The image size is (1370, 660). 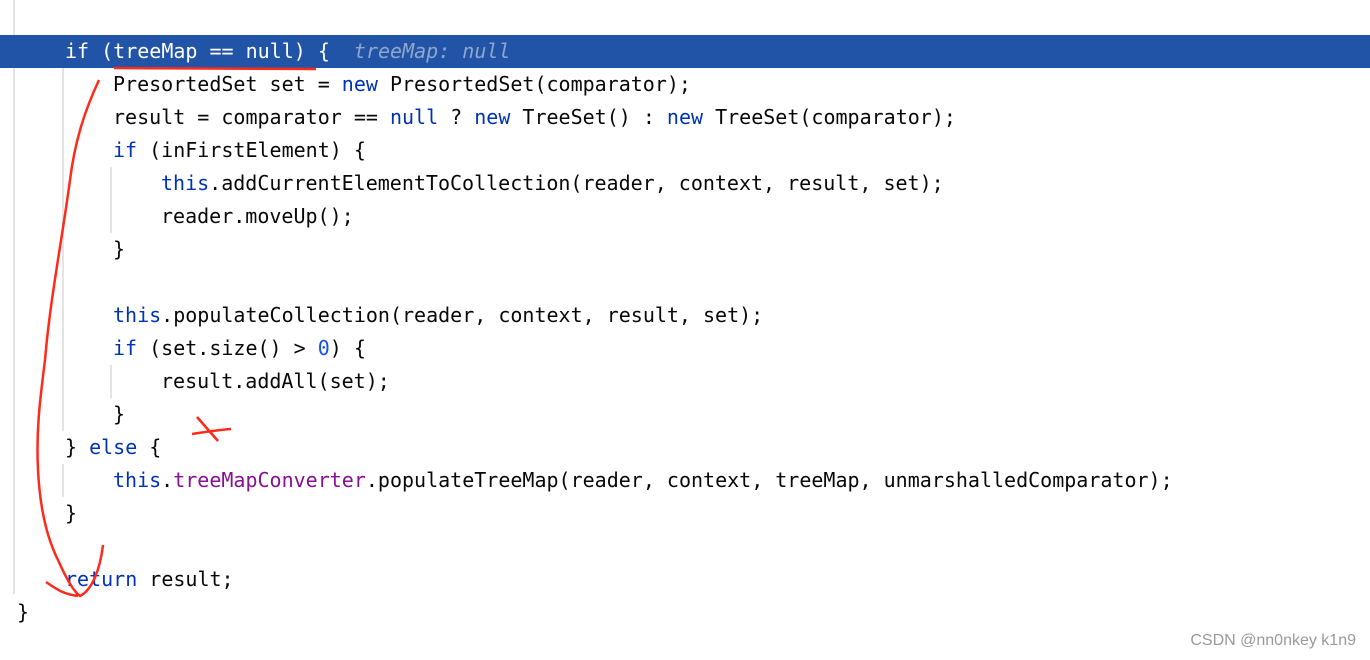 What do you see at coordinates (251, 117) in the screenshot?
I see `code-token: result = comparator ==` at bounding box center [251, 117].